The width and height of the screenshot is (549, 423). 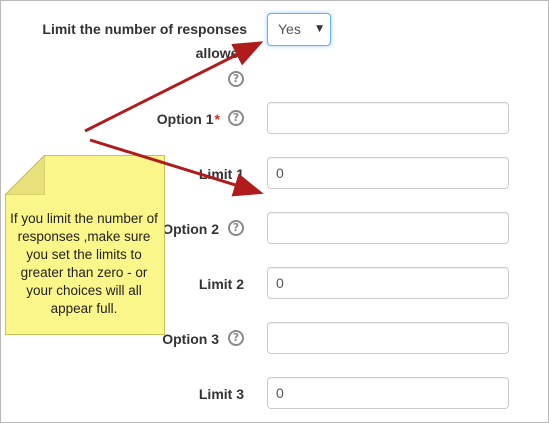 I want to click on annotation-arrows, so click(x=174, y=119).